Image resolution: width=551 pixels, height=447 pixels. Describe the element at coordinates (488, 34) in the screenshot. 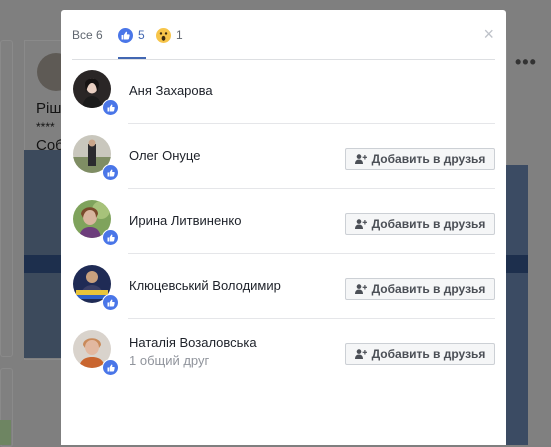

I see `close-icon: ×` at that location.